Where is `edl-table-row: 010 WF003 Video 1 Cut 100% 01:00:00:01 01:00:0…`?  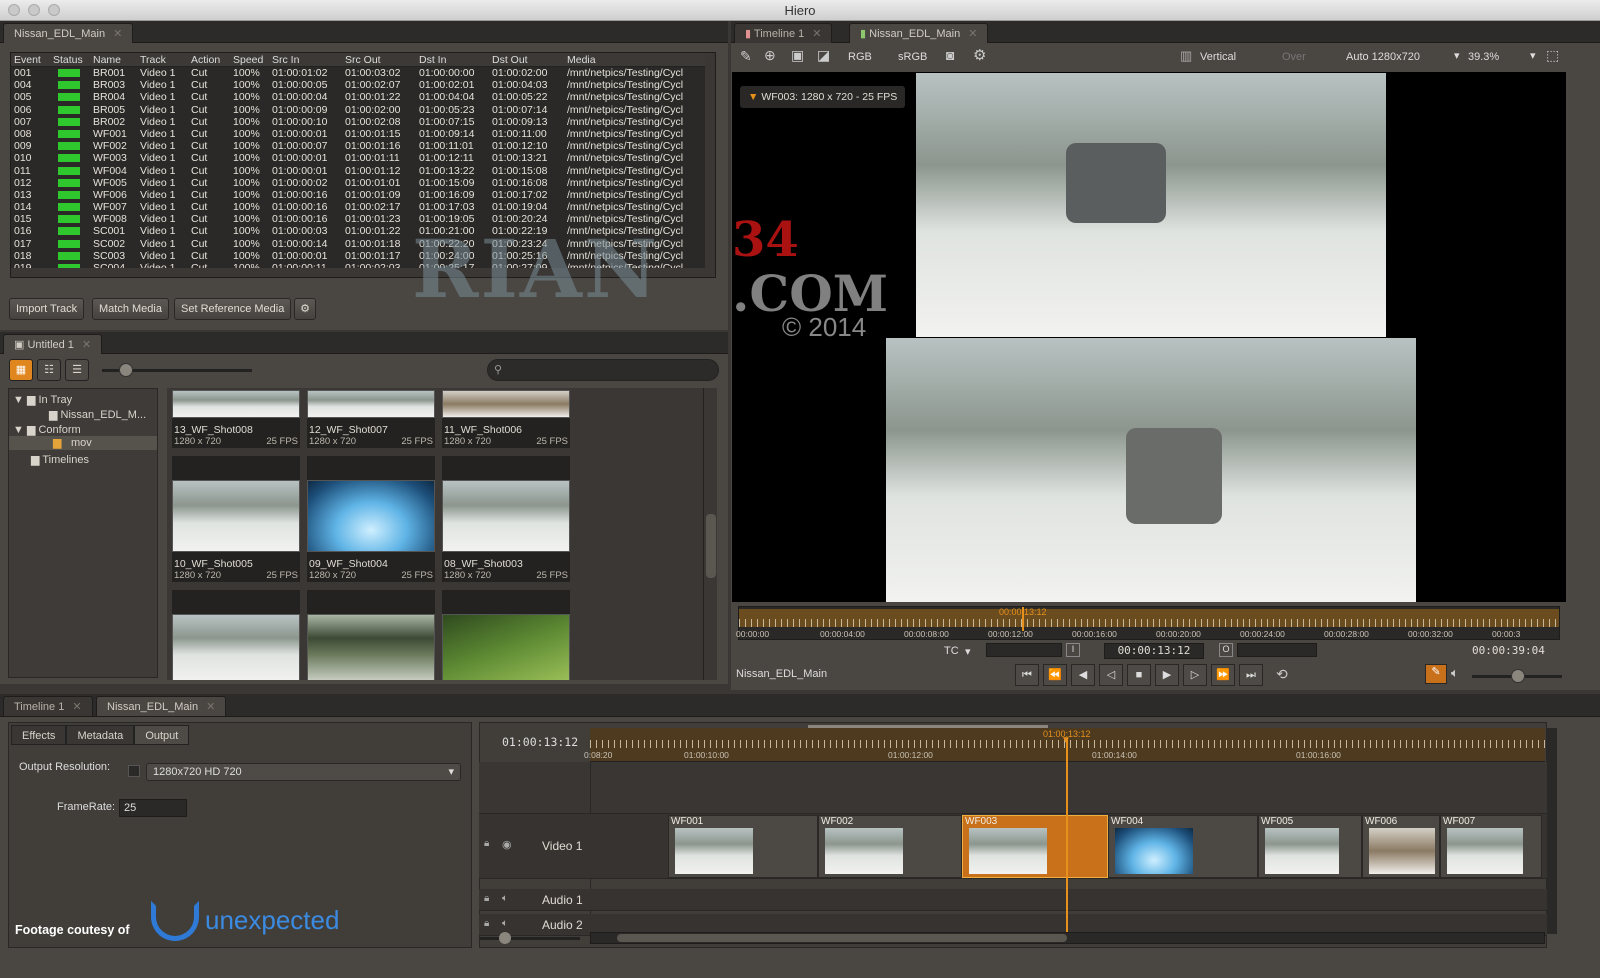
edl-table-row: 010 WF003 Video 1 Cut 100% 01:00:00:01 01:00:0… is located at coordinates (363, 158).